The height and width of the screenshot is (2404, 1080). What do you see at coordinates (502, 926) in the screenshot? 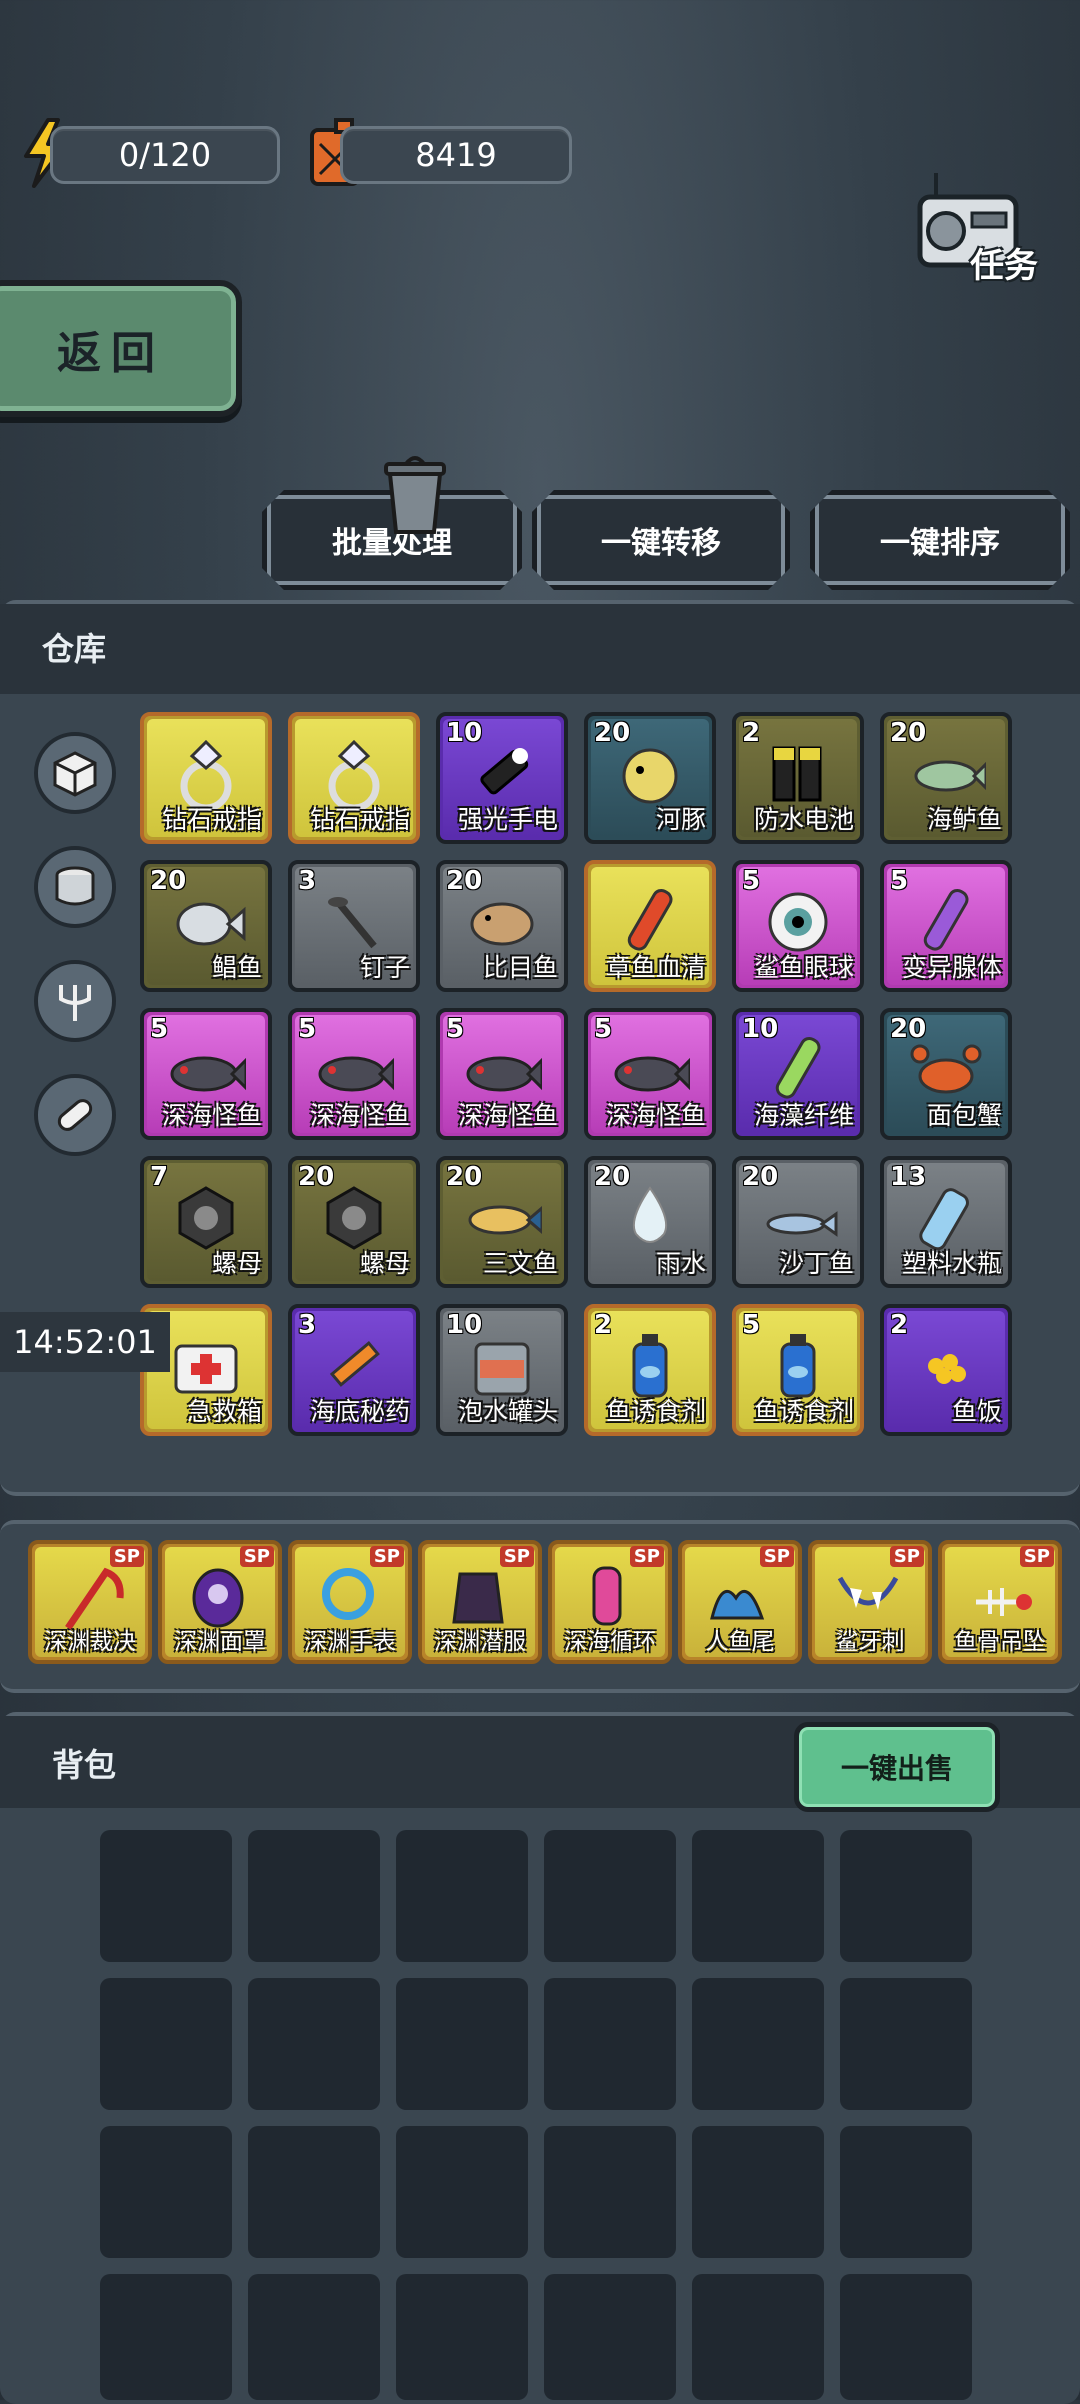
I see `warehouse-item: 20 比目鱼` at bounding box center [502, 926].